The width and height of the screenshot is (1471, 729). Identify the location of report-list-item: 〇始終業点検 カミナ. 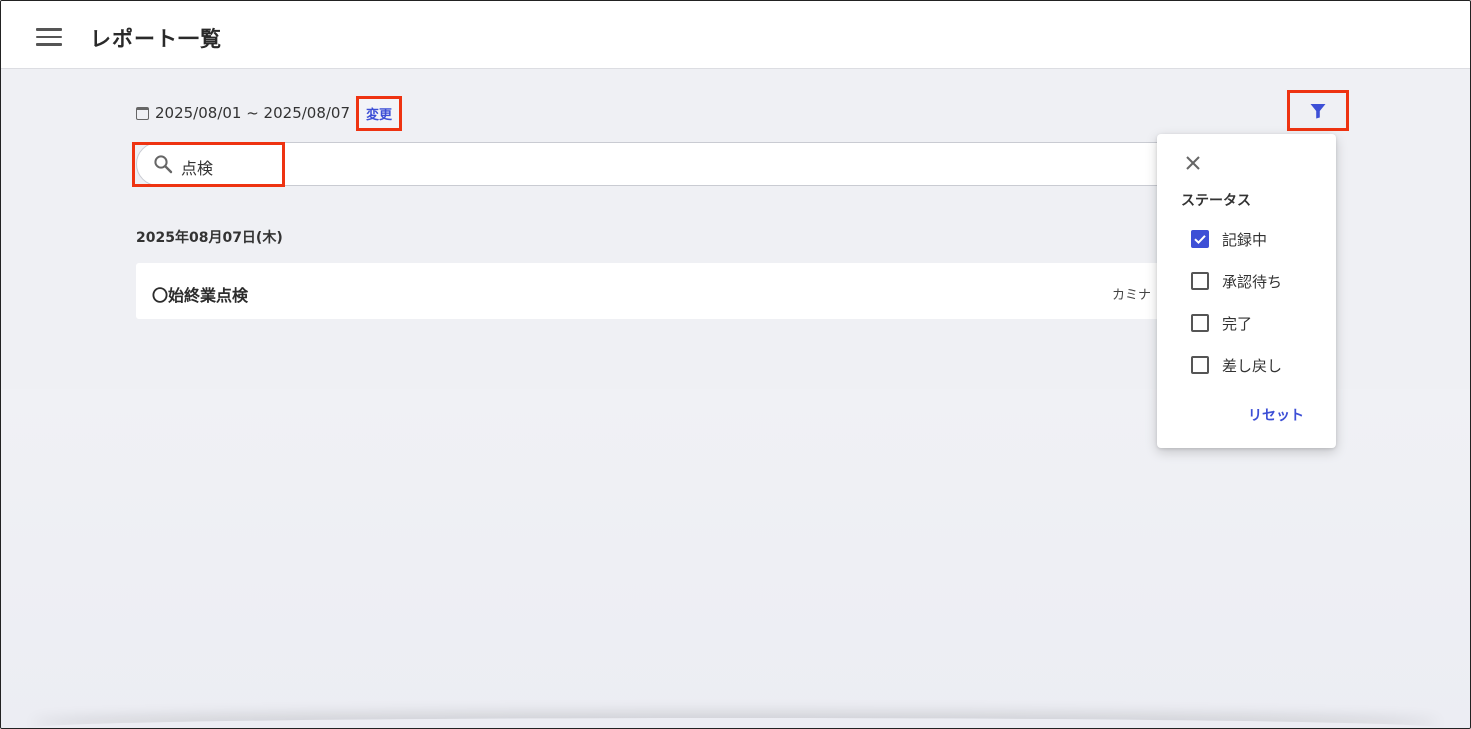
(656, 291).